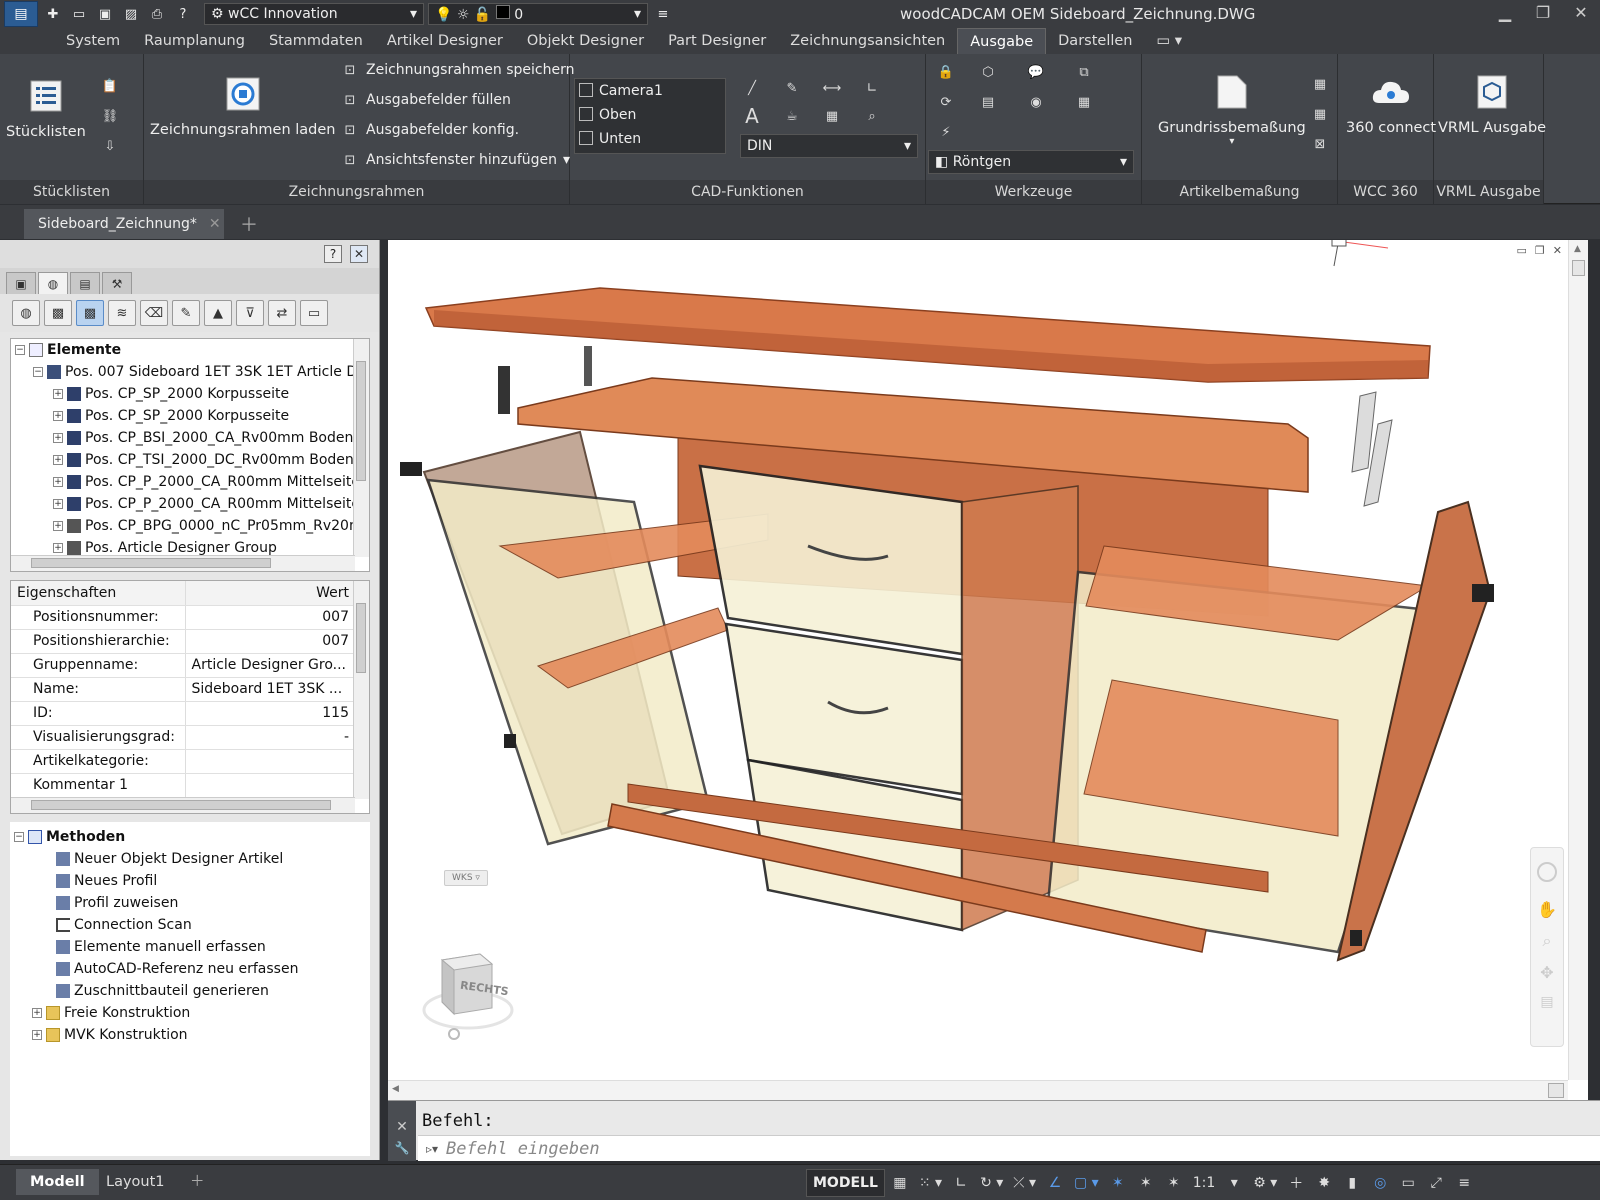 Image resolution: width=1600 pixels, height=1200 pixels. What do you see at coordinates (1391, 104) in the screenshot?
I see `360-connect-button: 360 connect` at bounding box center [1391, 104].